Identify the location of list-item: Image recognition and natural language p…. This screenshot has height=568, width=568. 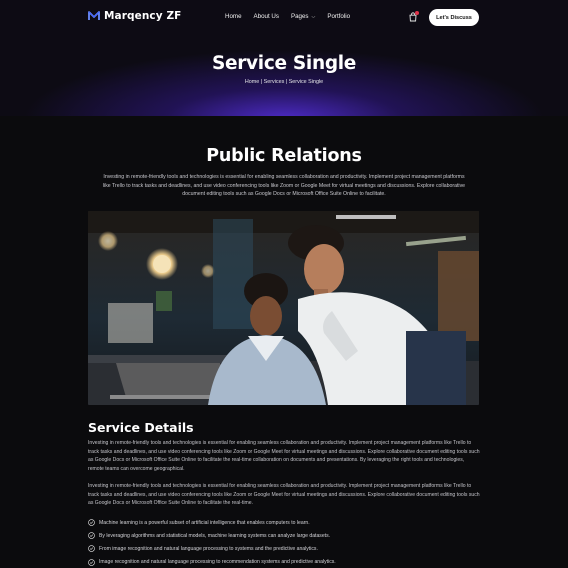
(284, 562).